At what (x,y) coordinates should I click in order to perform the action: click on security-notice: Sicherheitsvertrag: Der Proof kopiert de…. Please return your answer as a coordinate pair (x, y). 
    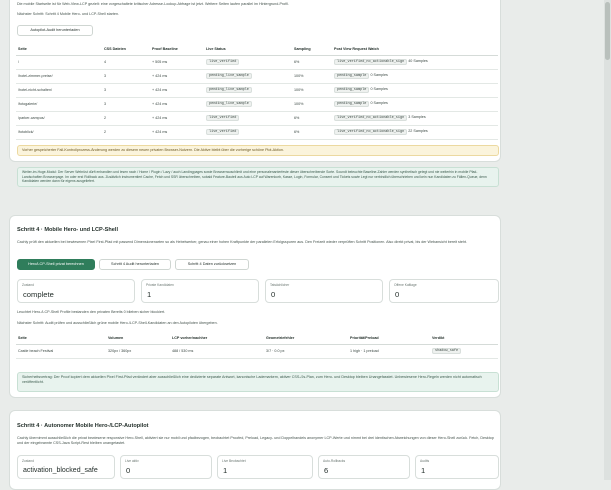
    Looking at the image, I should click on (258, 382).